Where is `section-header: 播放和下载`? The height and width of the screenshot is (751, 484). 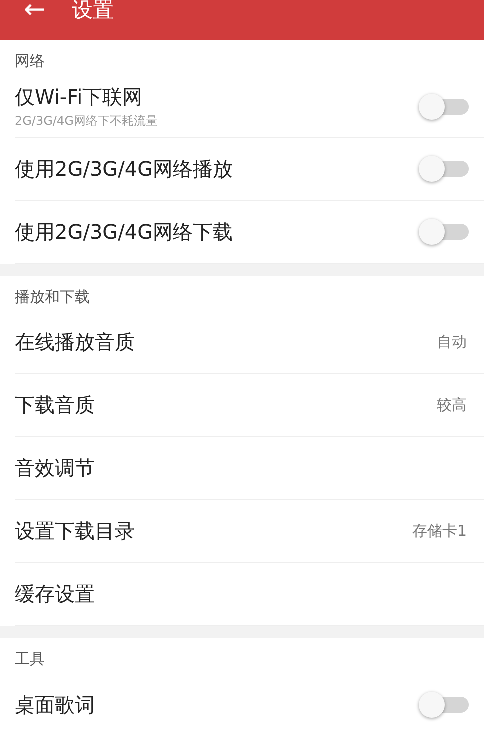
section-header: 播放和下载 is located at coordinates (52, 297).